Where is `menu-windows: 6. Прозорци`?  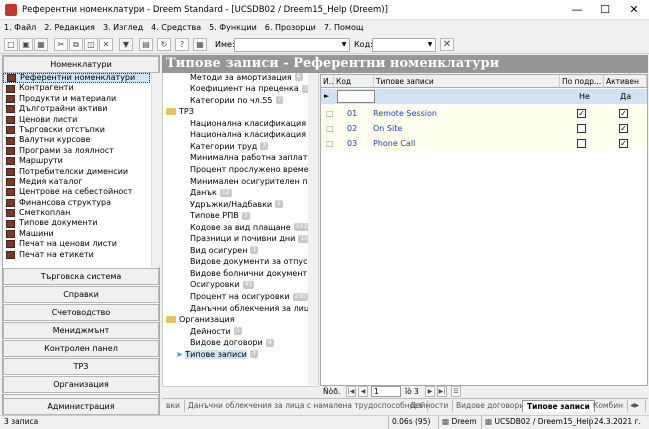 menu-windows: 6. Прозорци is located at coordinates (290, 28).